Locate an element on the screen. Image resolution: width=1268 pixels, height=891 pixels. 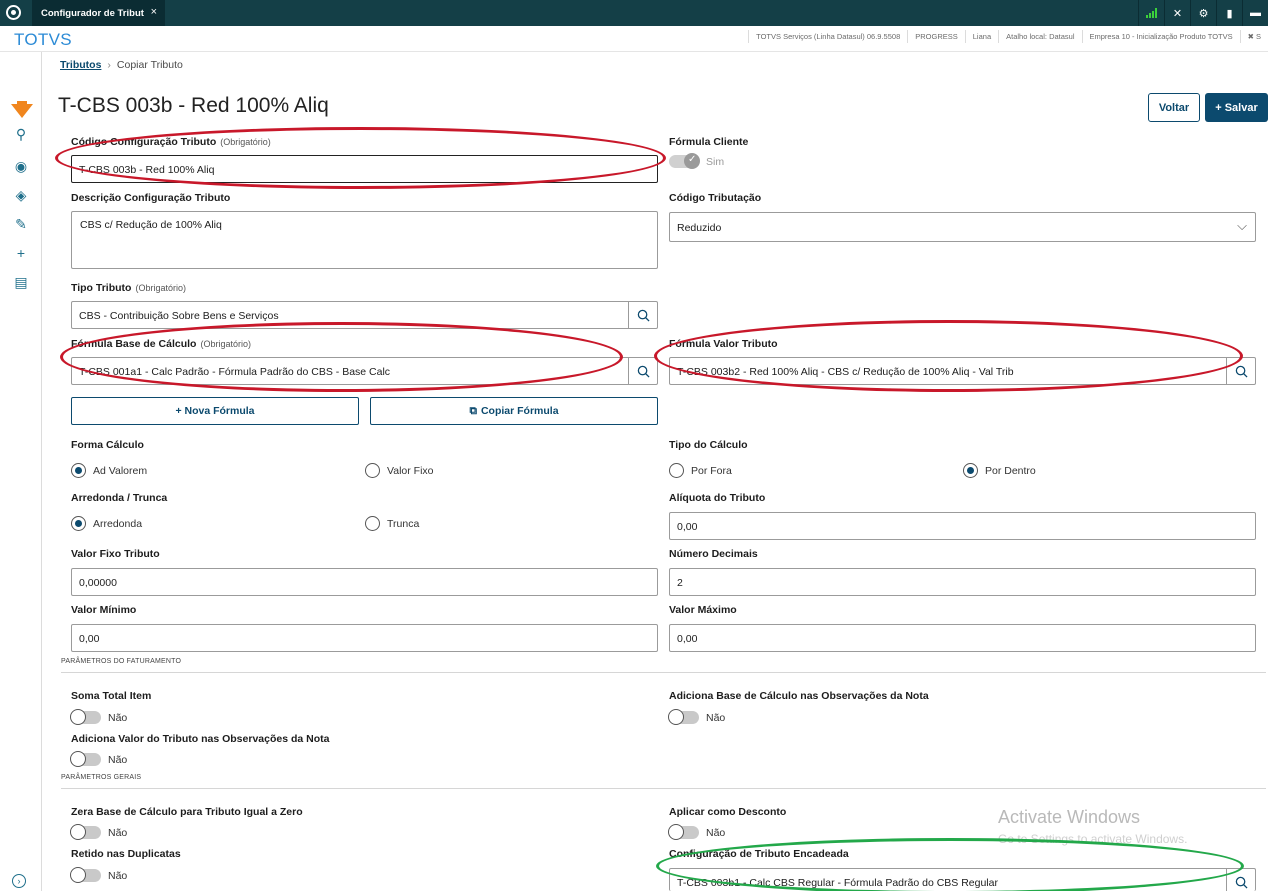
aplicar-desconto-label: Aplicar como Desconto is located at coordinates (728, 812).